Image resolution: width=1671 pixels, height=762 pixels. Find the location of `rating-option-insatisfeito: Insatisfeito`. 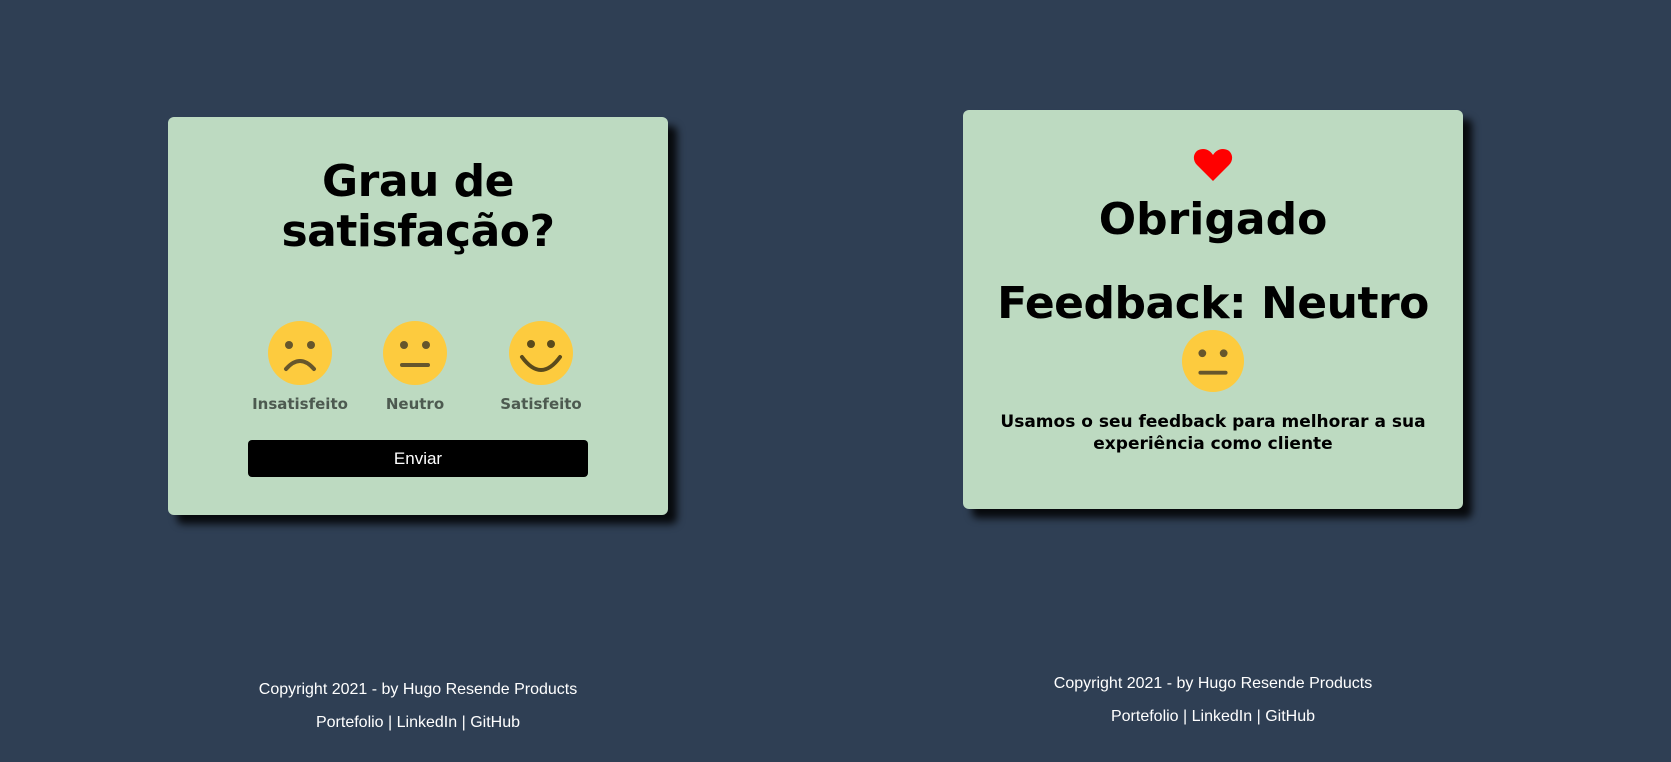

rating-option-insatisfeito: Insatisfeito is located at coordinates (300, 367).